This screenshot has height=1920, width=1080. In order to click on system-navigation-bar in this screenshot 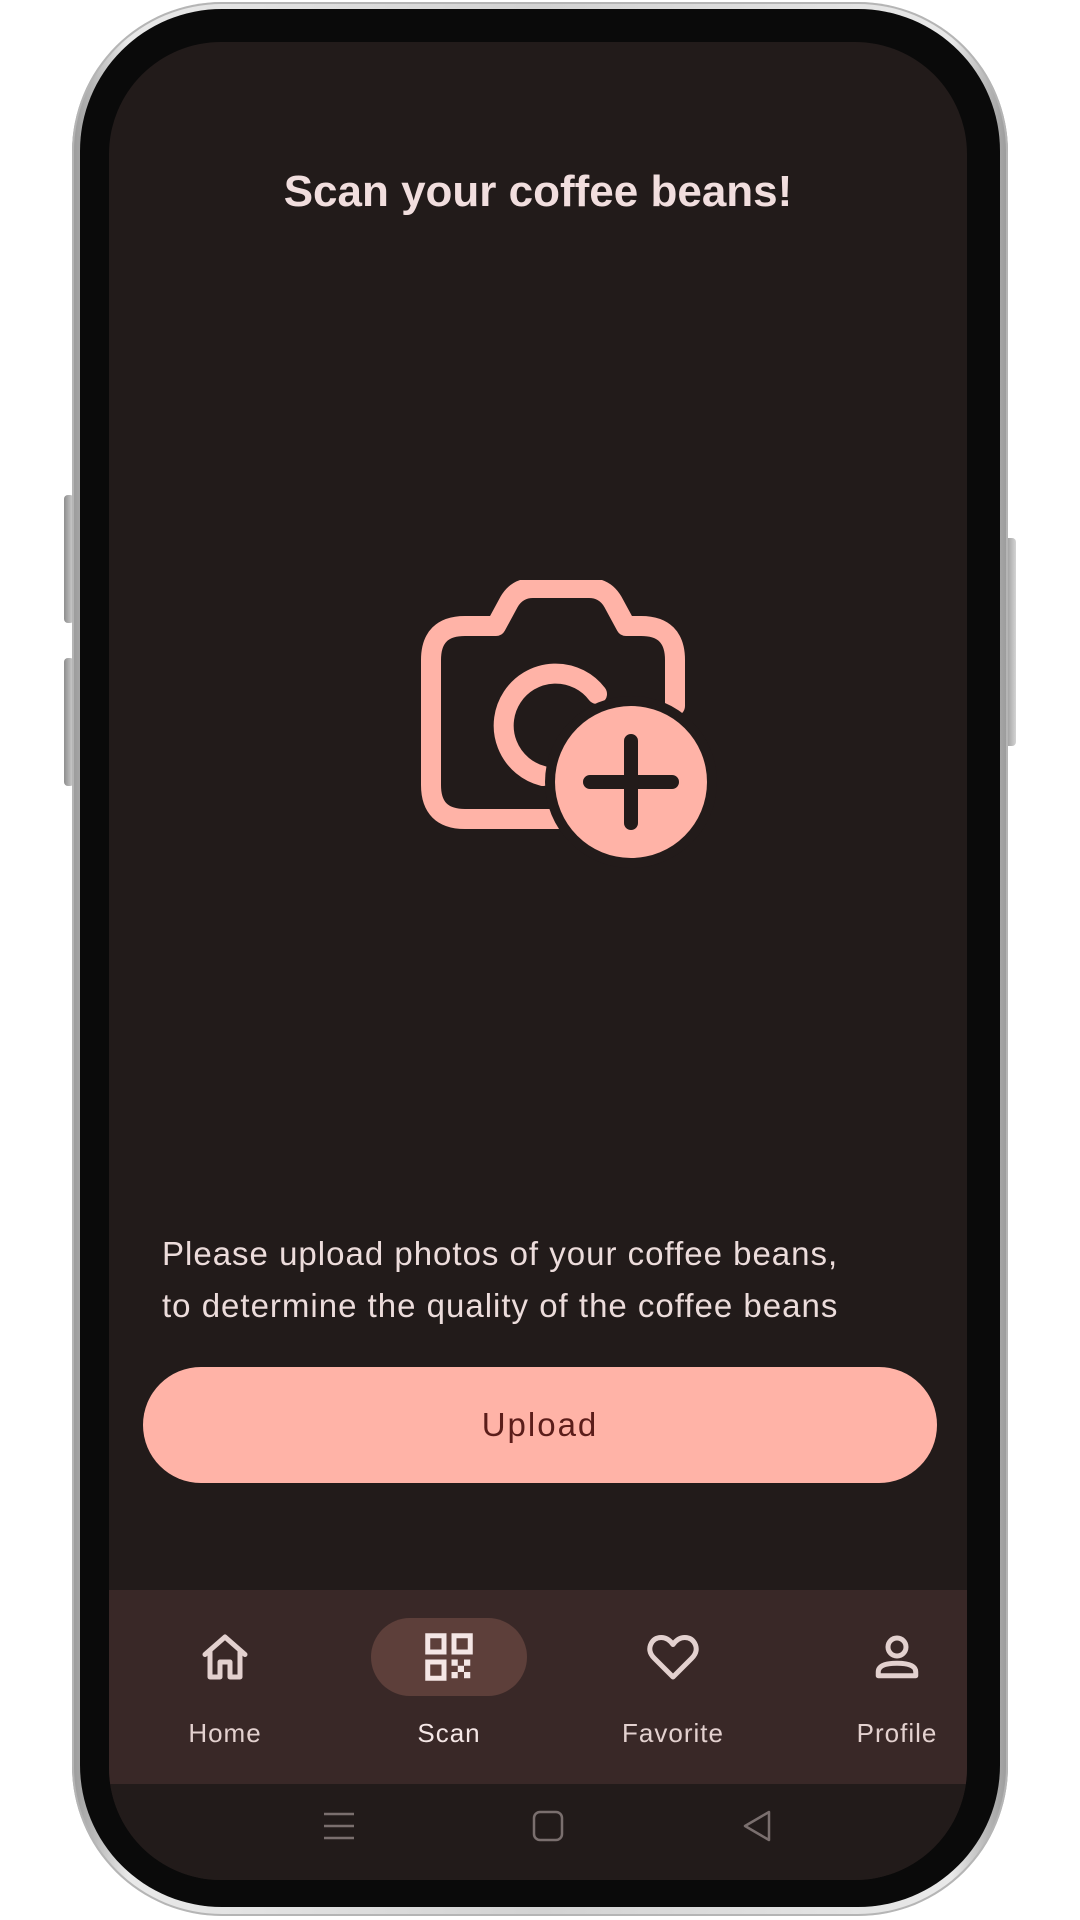, I will do `click(538, 1832)`.